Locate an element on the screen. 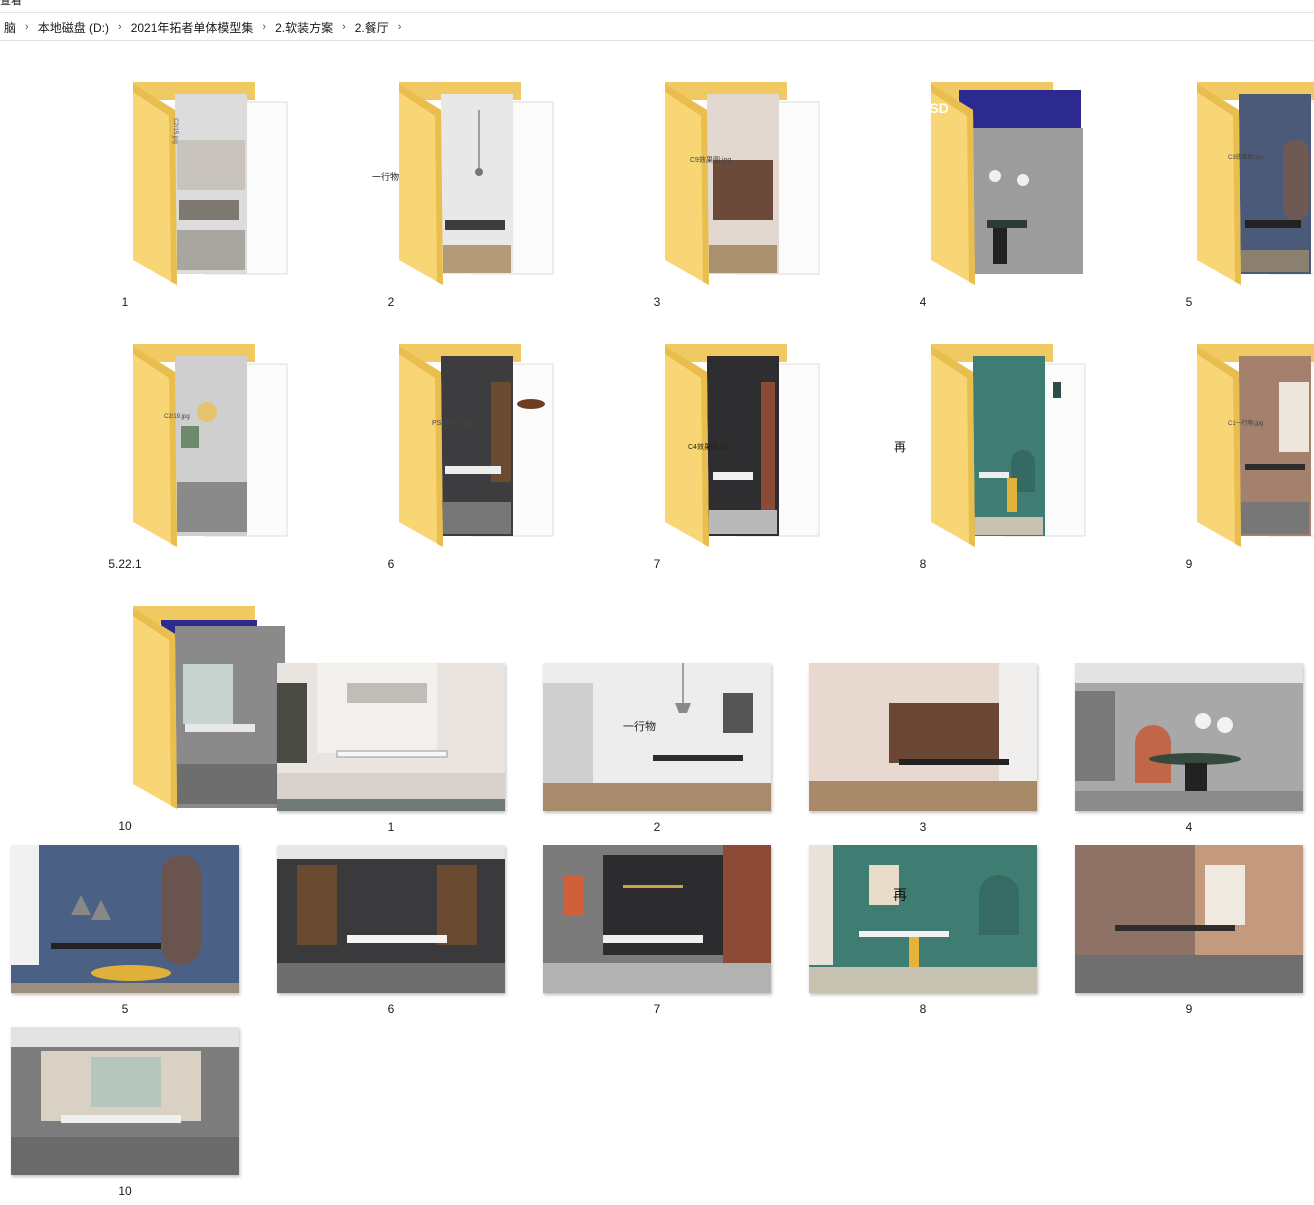 This screenshot has height=1205, width=1314. folder-label: 9 is located at coordinates (1189, 564).